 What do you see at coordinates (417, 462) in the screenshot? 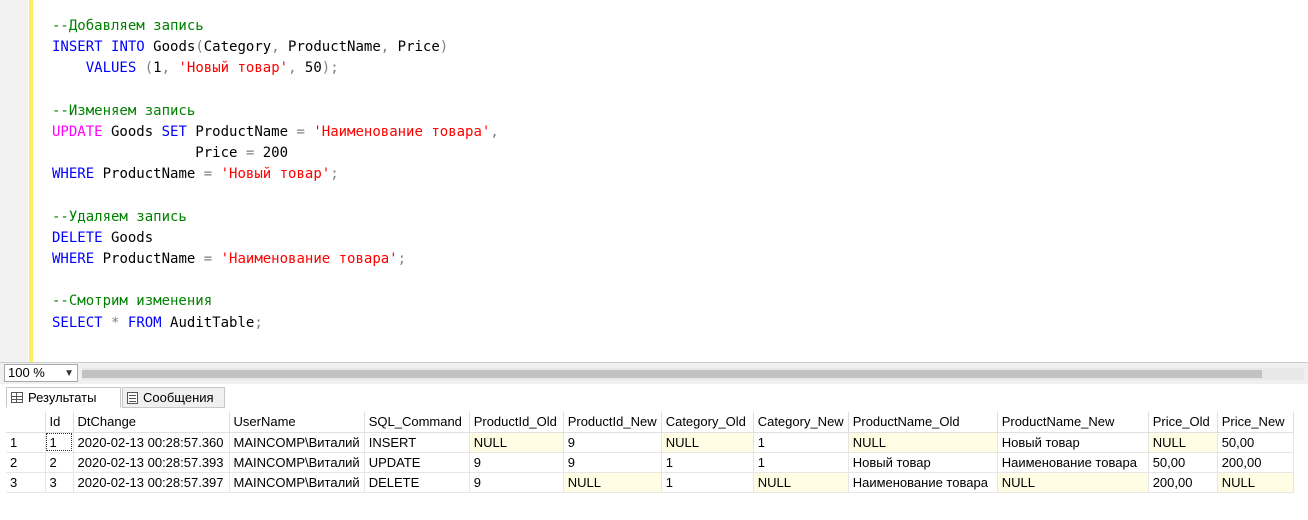
I see `table-cell: UPDATE` at bounding box center [417, 462].